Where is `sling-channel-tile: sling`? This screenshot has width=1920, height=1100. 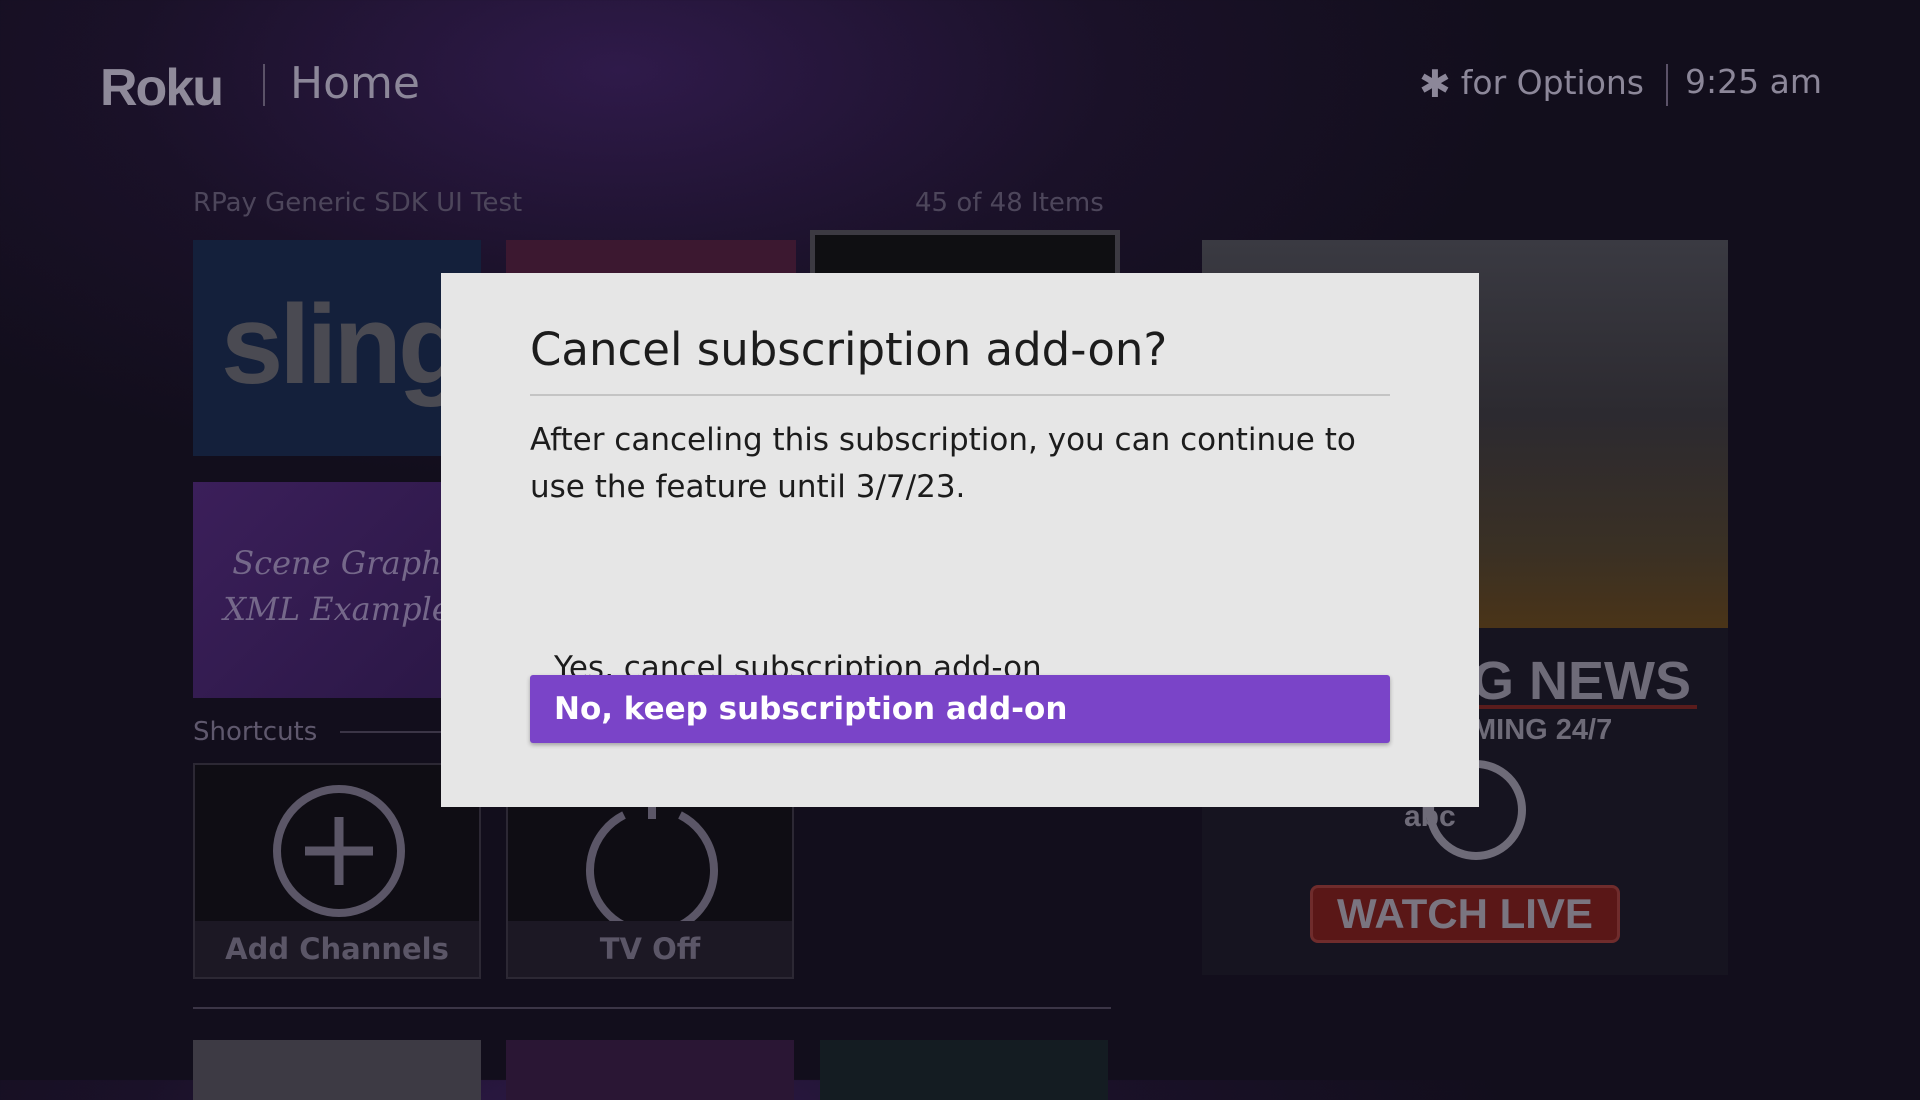 sling-channel-tile: sling is located at coordinates (337, 348).